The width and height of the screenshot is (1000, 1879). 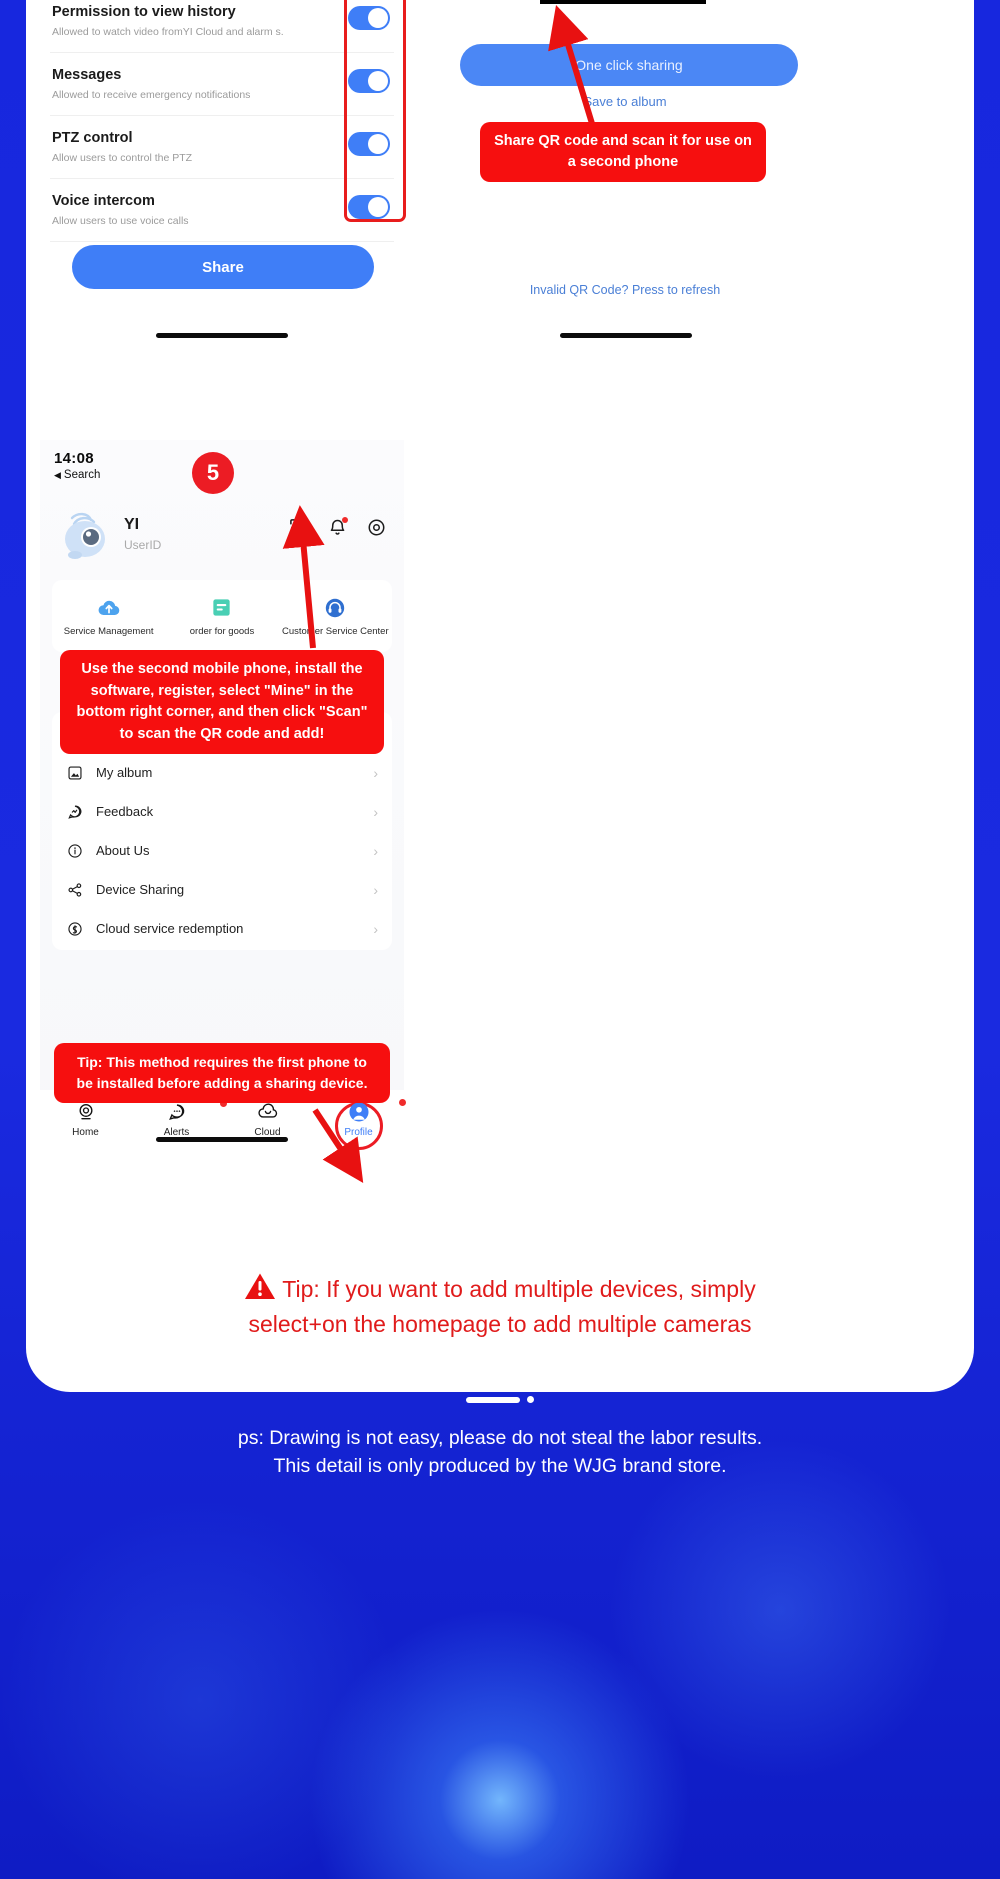 What do you see at coordinates (493, 1399) in the screenshot?
I see `indicator-bar` at bounding box center [493, 1399].